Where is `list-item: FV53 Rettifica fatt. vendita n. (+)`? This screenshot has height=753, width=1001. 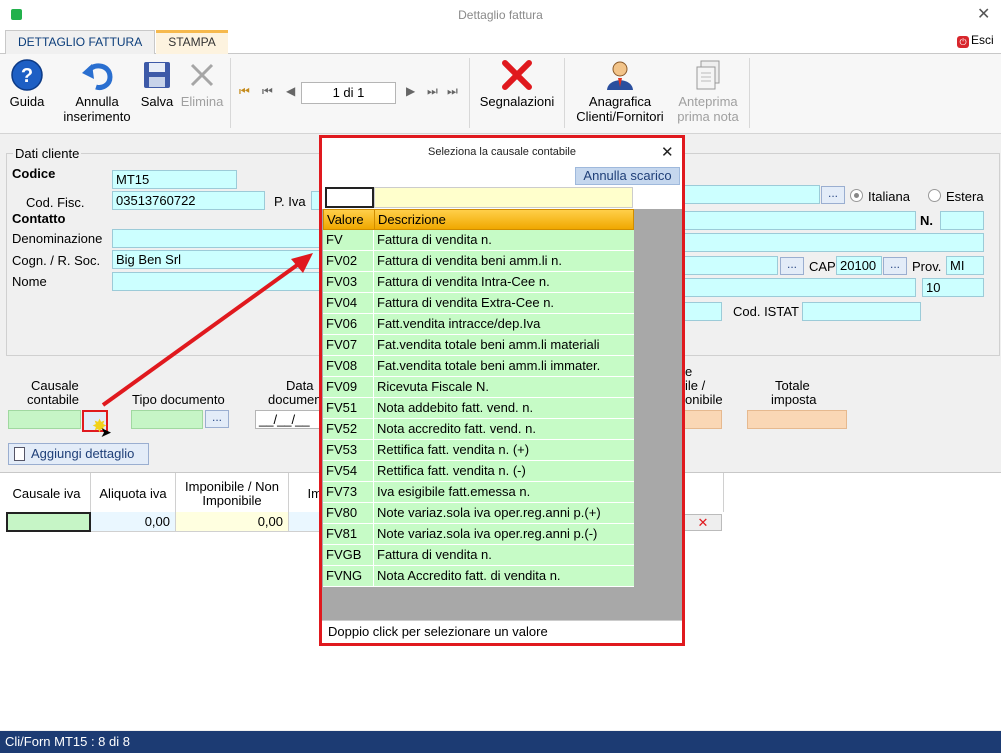 list-item: FV53 Rettifica fatt. vendita n. (+) is located at coordinates (478, 450).